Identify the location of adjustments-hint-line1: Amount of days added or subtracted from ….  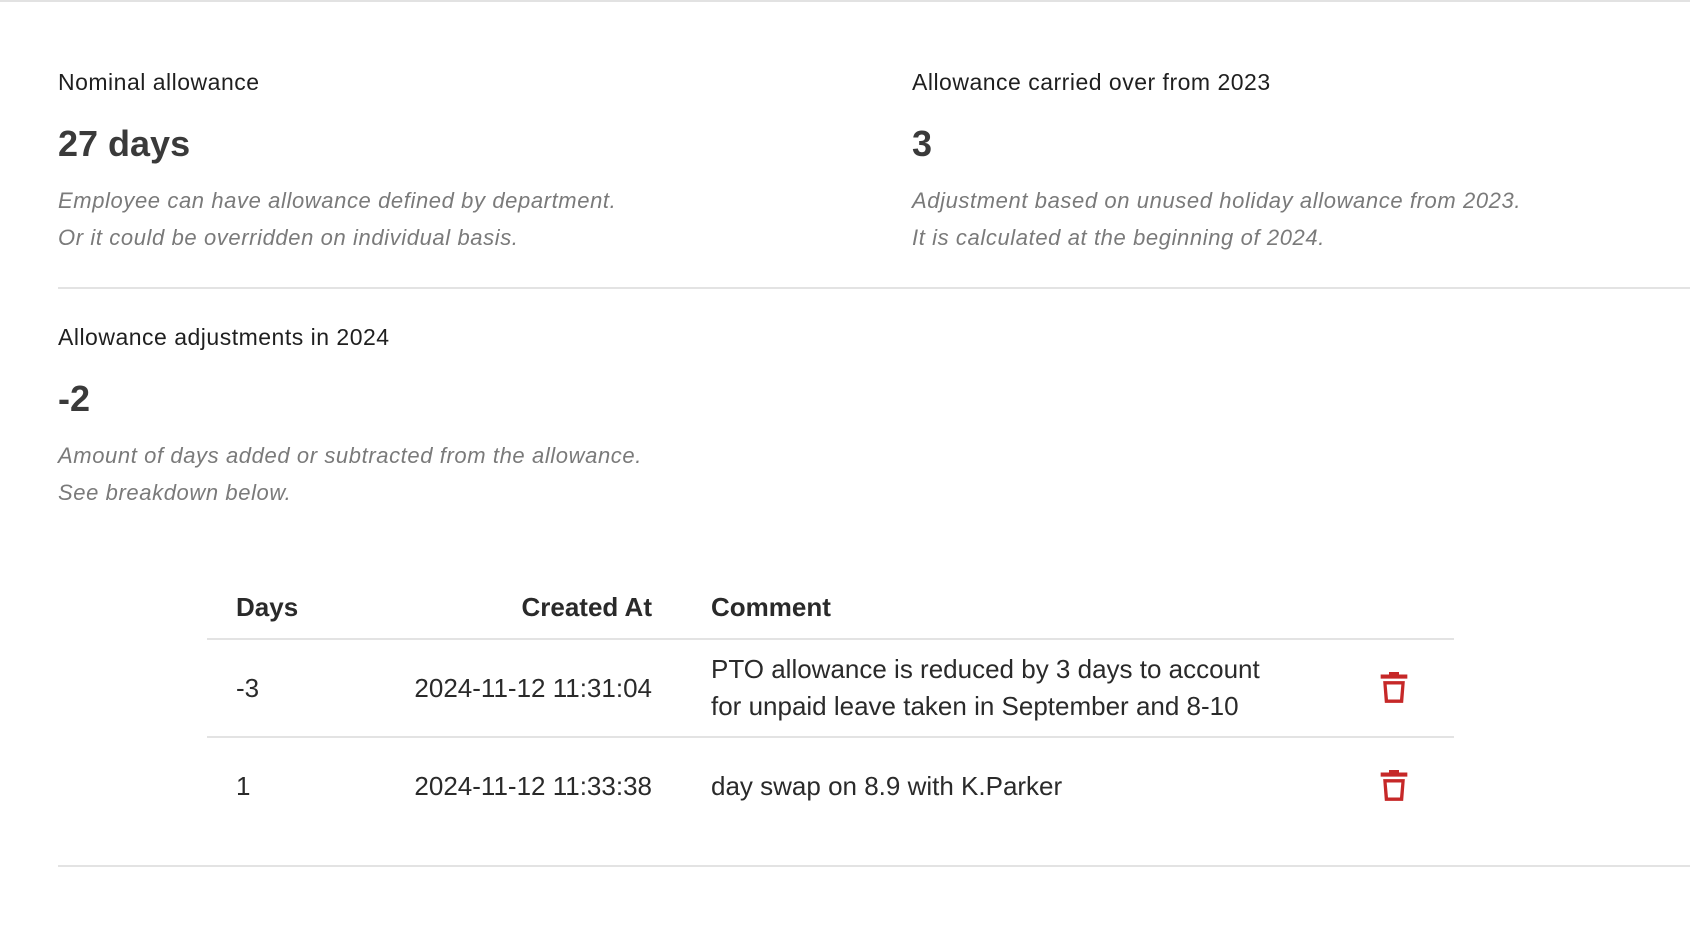
(350, 455).